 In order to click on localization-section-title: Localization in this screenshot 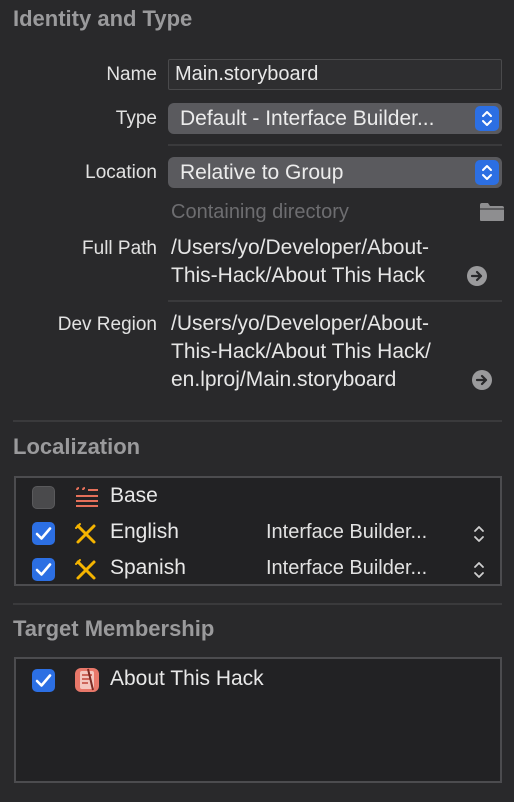, I will do `click(77, 446)`.